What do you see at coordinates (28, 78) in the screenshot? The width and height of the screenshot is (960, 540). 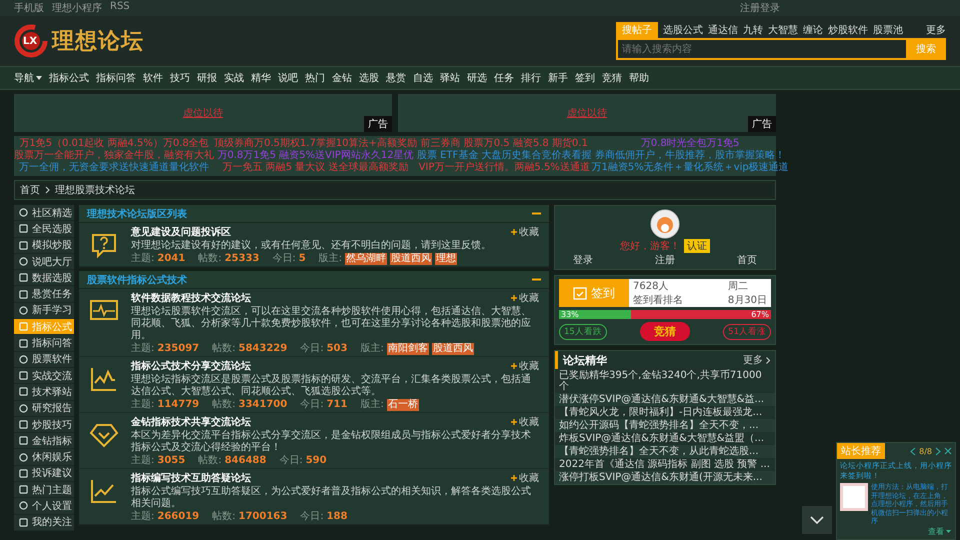 I see `nav-menu: 导航` at bounding box center [28, 78].